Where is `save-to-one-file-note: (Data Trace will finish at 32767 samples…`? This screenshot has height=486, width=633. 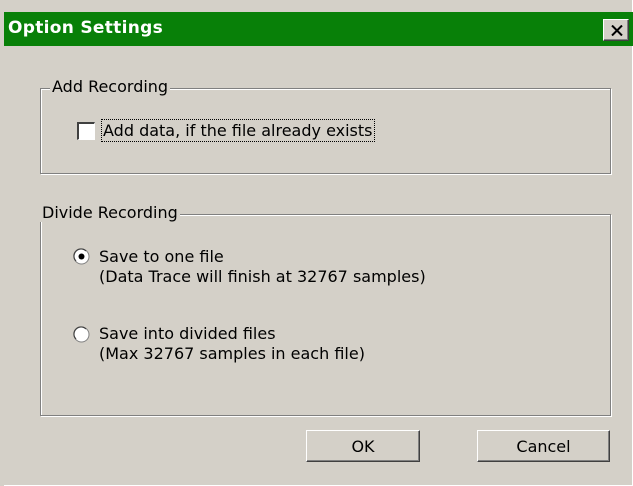
save-to-one-file-note: (Data Trace will finish at 32767 samples… is located at coordinates (262, 276).